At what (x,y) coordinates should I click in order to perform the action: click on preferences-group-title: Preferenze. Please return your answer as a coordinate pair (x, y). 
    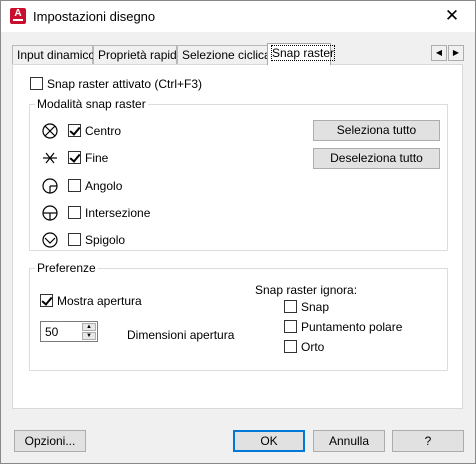
    Looking at the image, I should click on (66, 268).